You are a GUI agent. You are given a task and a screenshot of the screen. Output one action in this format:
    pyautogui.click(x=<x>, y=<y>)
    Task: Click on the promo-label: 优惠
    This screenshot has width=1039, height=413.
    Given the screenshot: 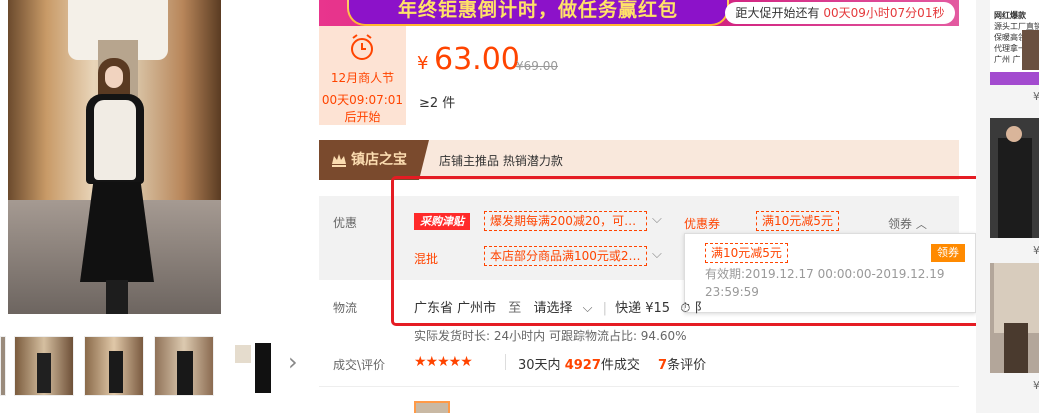 What is the action you would take?
    pyautogui.click(x=345, y=223)
    